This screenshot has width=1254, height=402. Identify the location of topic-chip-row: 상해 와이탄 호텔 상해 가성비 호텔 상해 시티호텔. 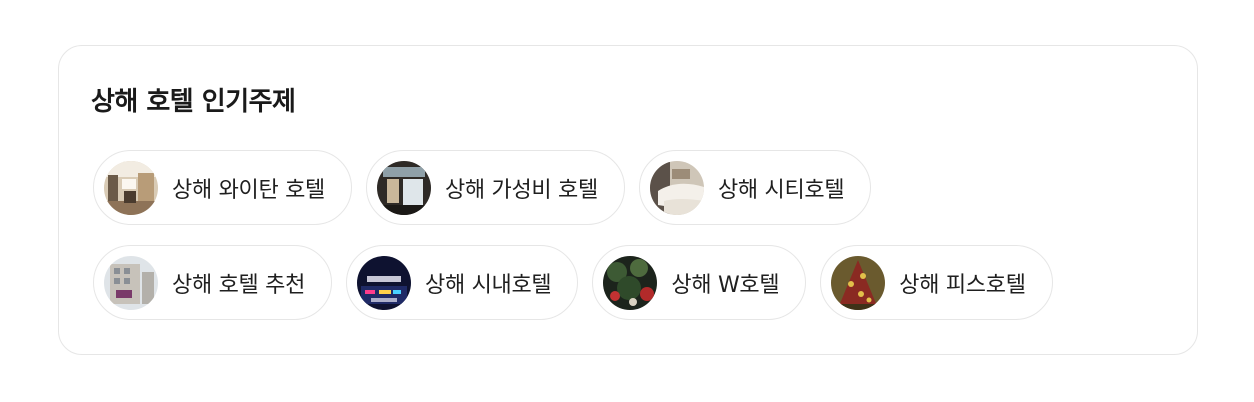
(482, 187).